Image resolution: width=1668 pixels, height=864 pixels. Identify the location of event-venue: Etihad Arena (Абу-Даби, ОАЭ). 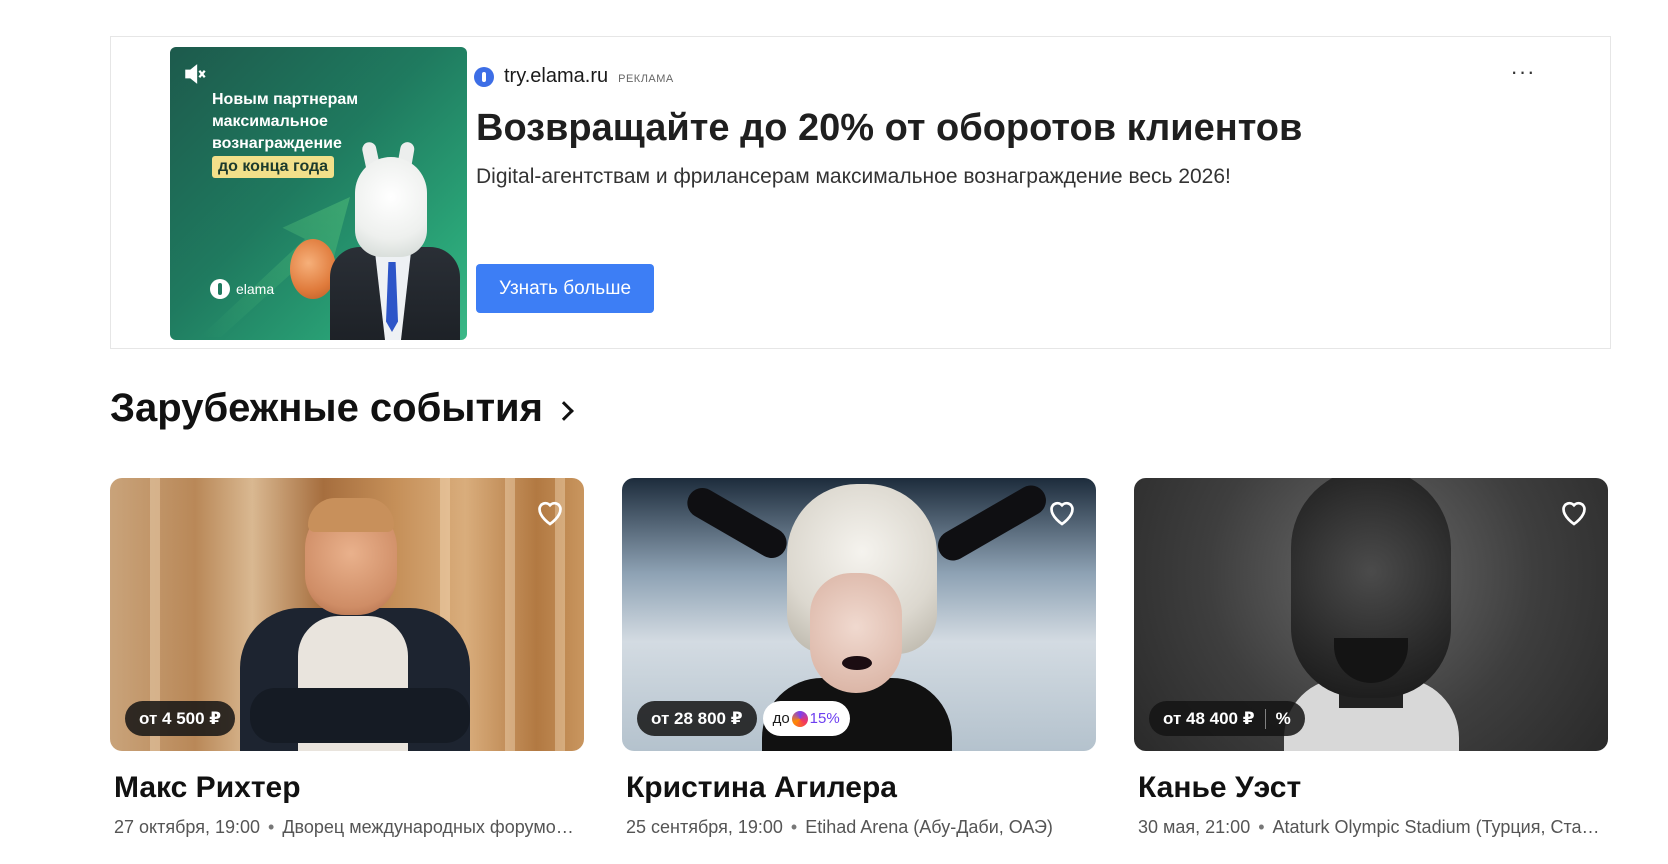
(929, 827).